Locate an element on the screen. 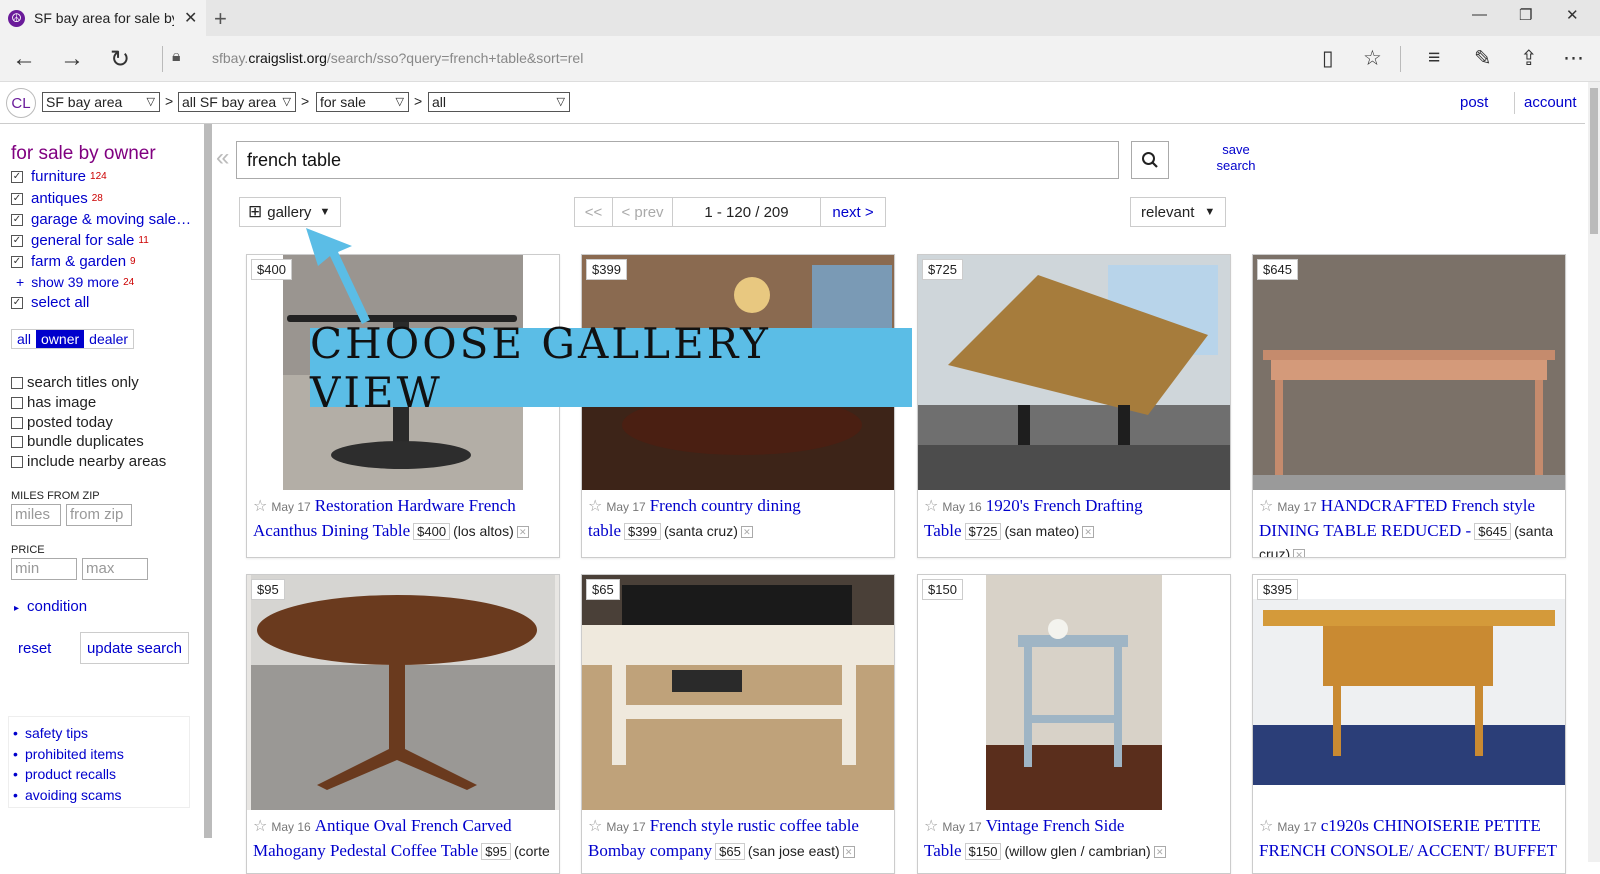 This screenshot has height=874, width=1600. option-posted-today: posted today is located at coordinates (62, 422).